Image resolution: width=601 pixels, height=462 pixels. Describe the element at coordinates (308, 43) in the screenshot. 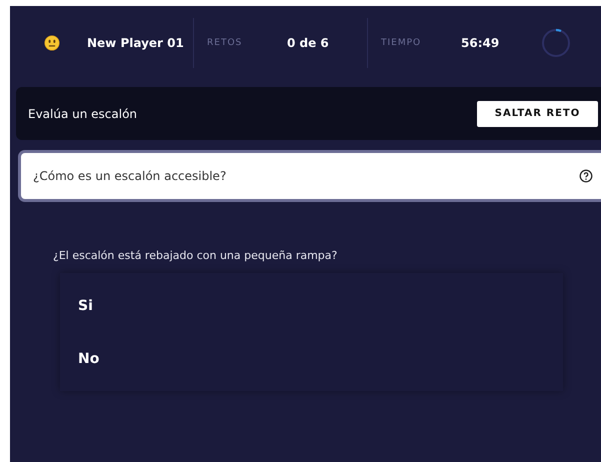

I see `stat-value: 0 de 6` at that location.